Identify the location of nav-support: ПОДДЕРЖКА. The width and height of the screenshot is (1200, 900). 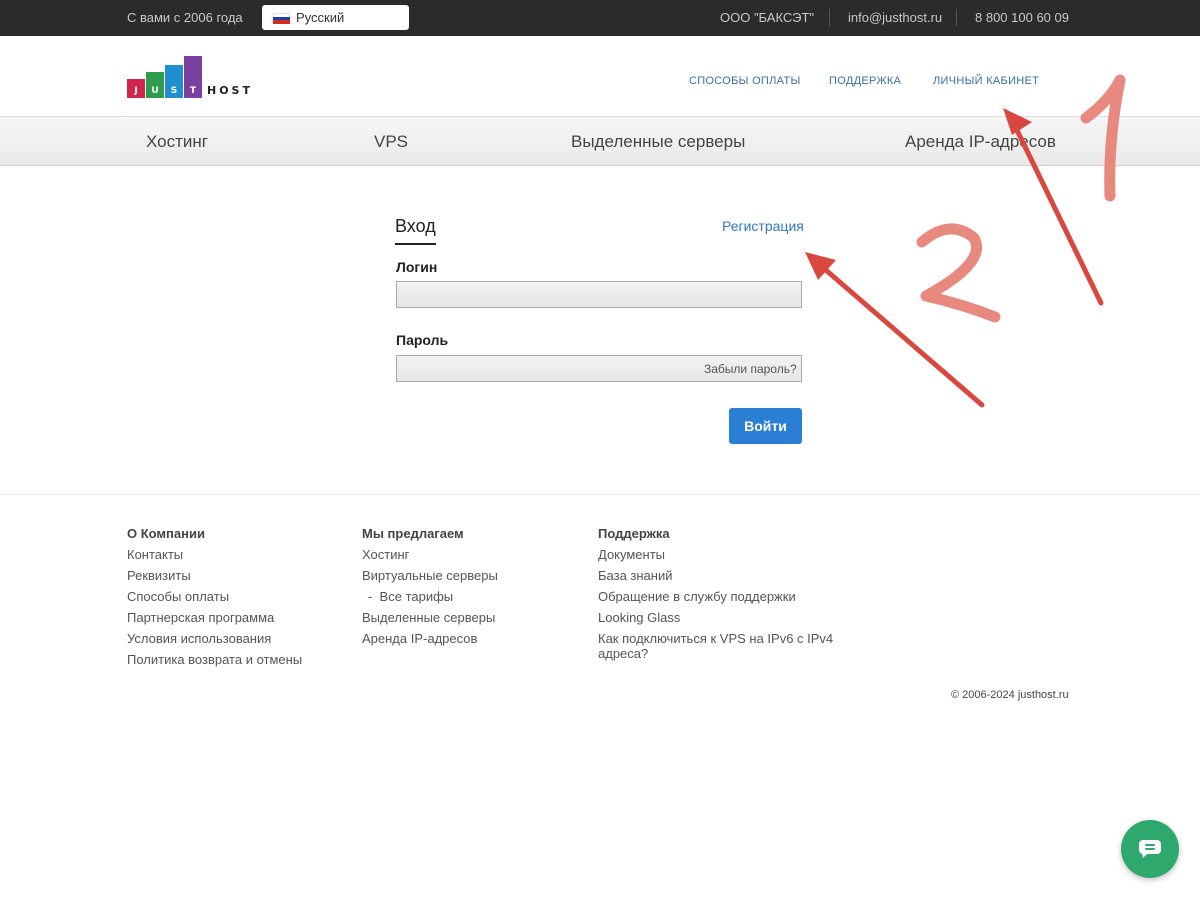
(865, 81).